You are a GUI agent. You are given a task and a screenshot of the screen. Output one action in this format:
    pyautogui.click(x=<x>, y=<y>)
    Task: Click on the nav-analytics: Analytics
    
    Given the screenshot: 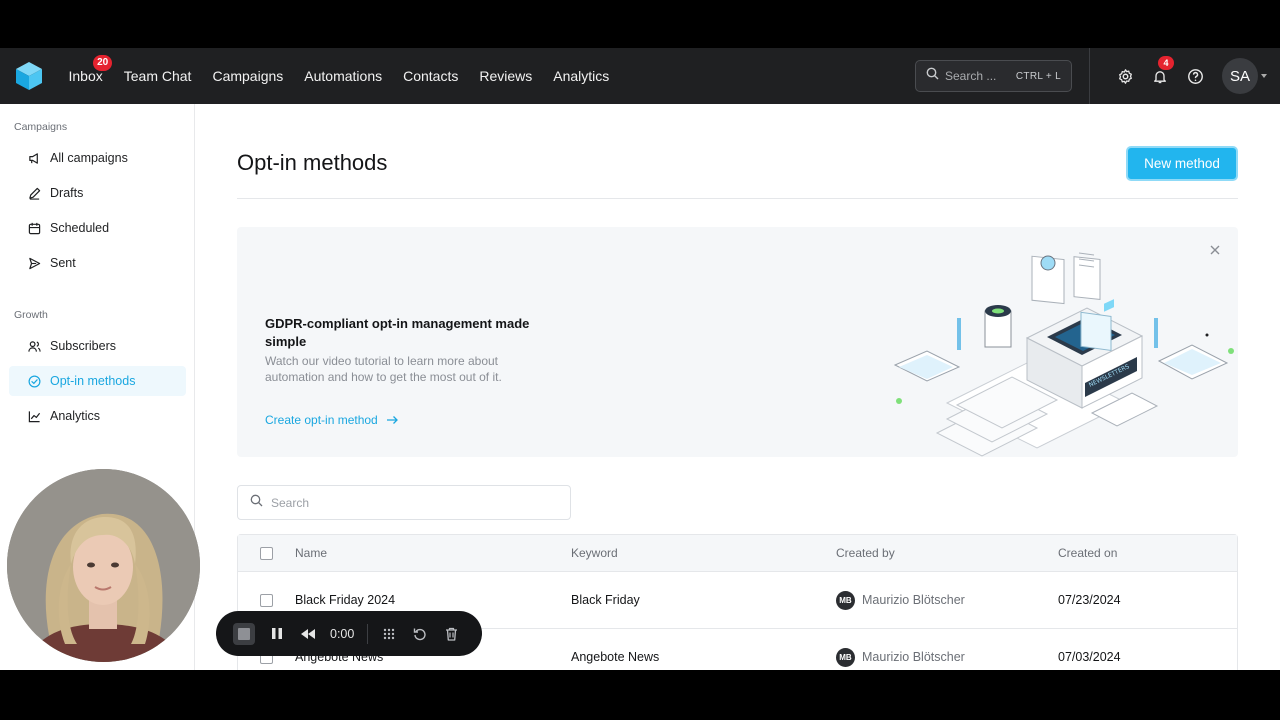 What is the action you would take?
    pyautogui.click(x=581, y=76)
    